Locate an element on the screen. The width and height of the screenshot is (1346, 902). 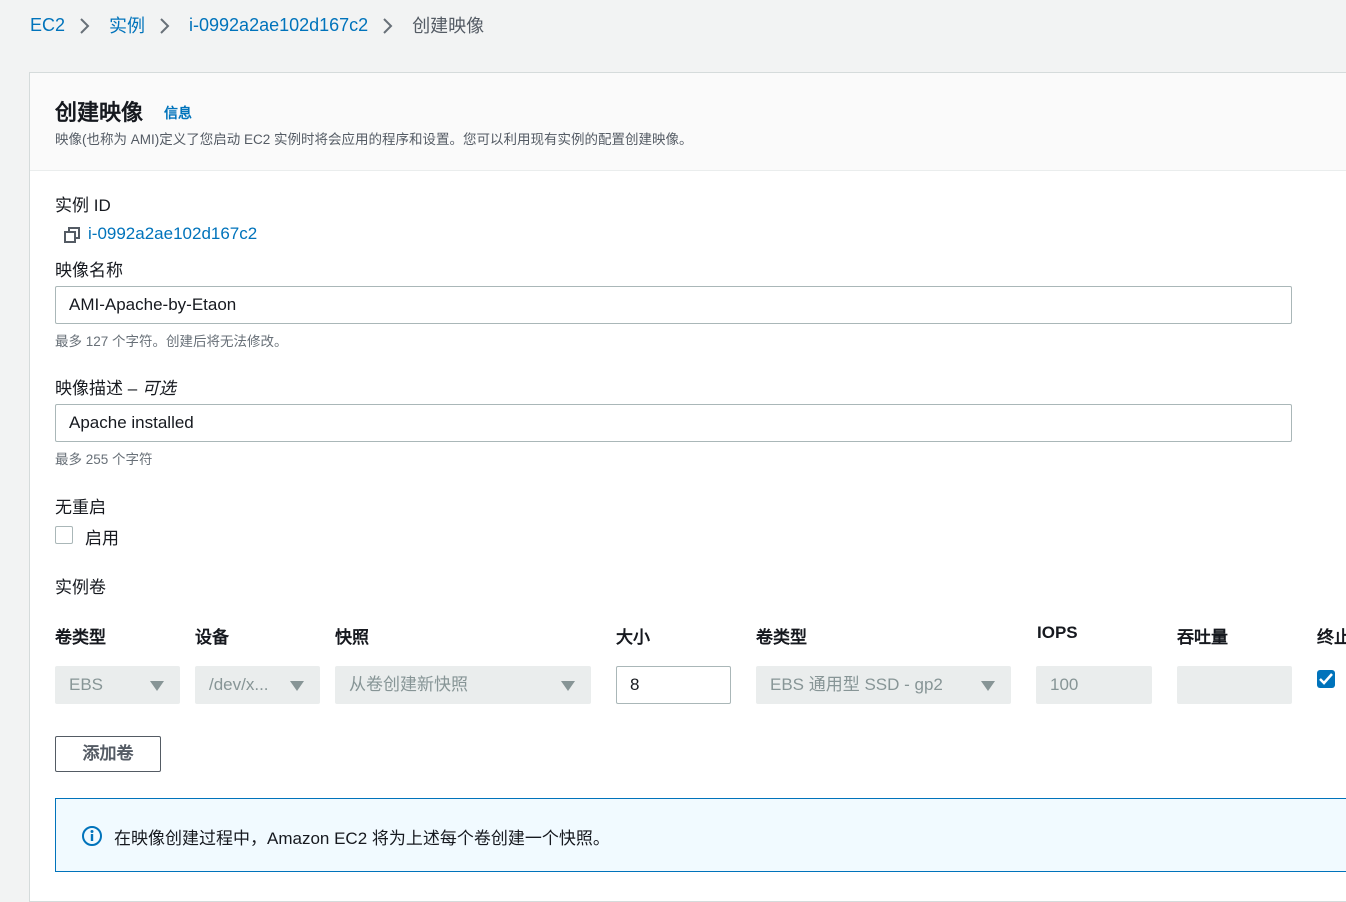
image-description-label: 映像描述 – 可选 is located at coordinates (115, 386).